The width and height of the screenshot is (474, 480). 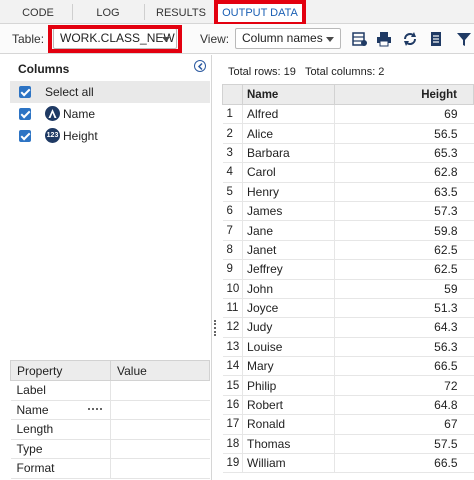 I want to click on height-column-header: Height, so click(x=404, y=94).